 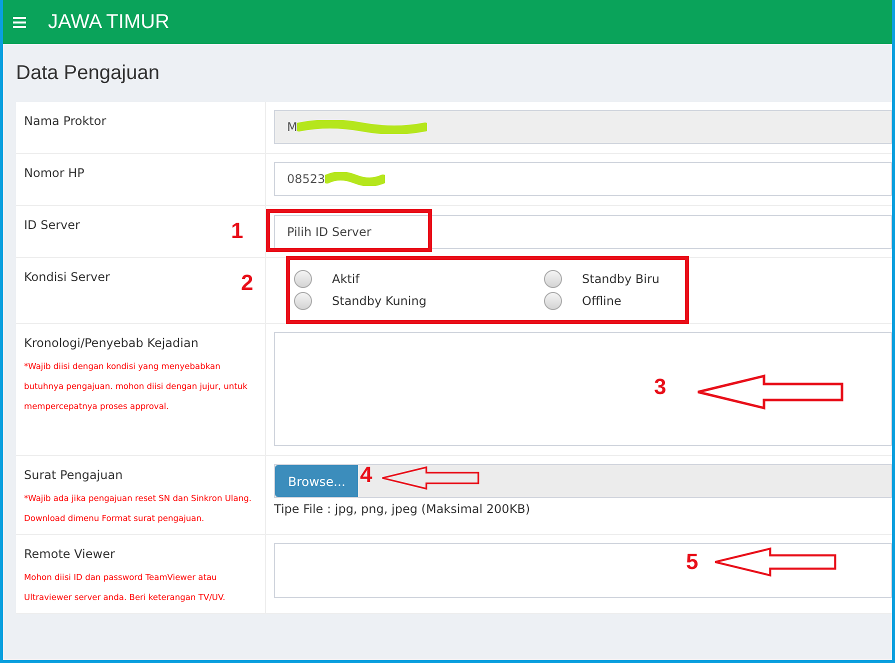 I want to click on page-title: Data Pengajuan, so click(x=88, y=73).